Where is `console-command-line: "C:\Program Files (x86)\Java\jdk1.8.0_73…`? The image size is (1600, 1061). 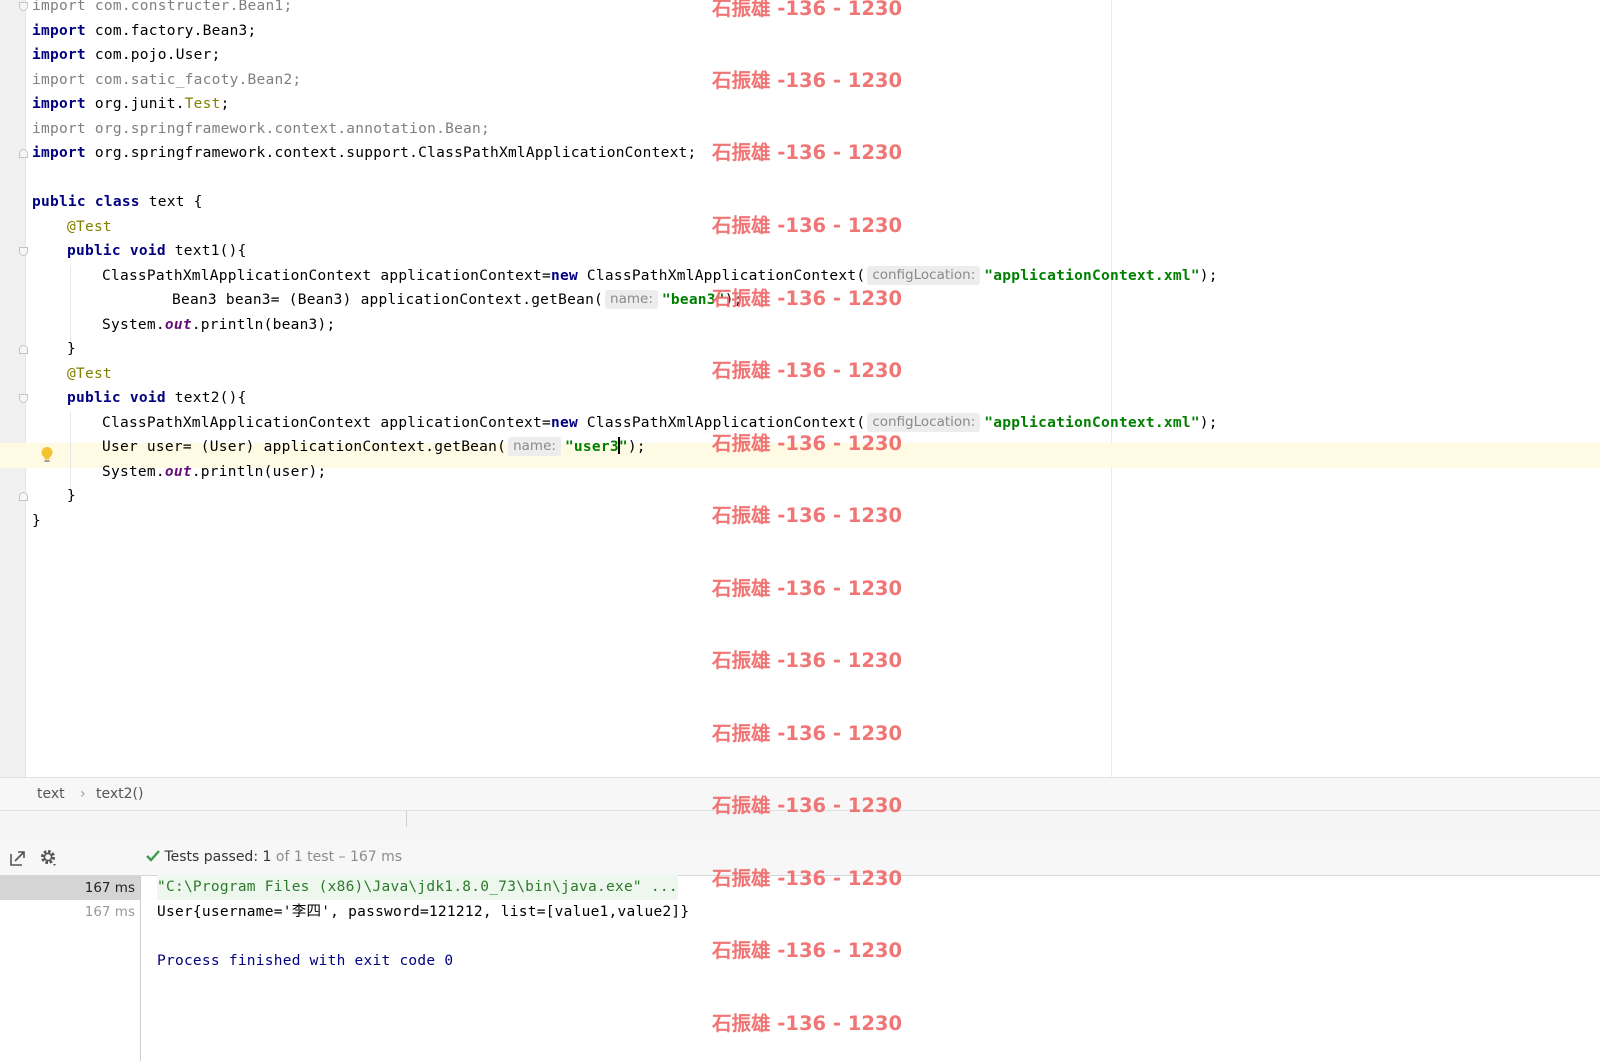 console-command-line: "C:\Program Files (x86)\Java\jdk1.8.0_73… is located at coordinates (417, 887).